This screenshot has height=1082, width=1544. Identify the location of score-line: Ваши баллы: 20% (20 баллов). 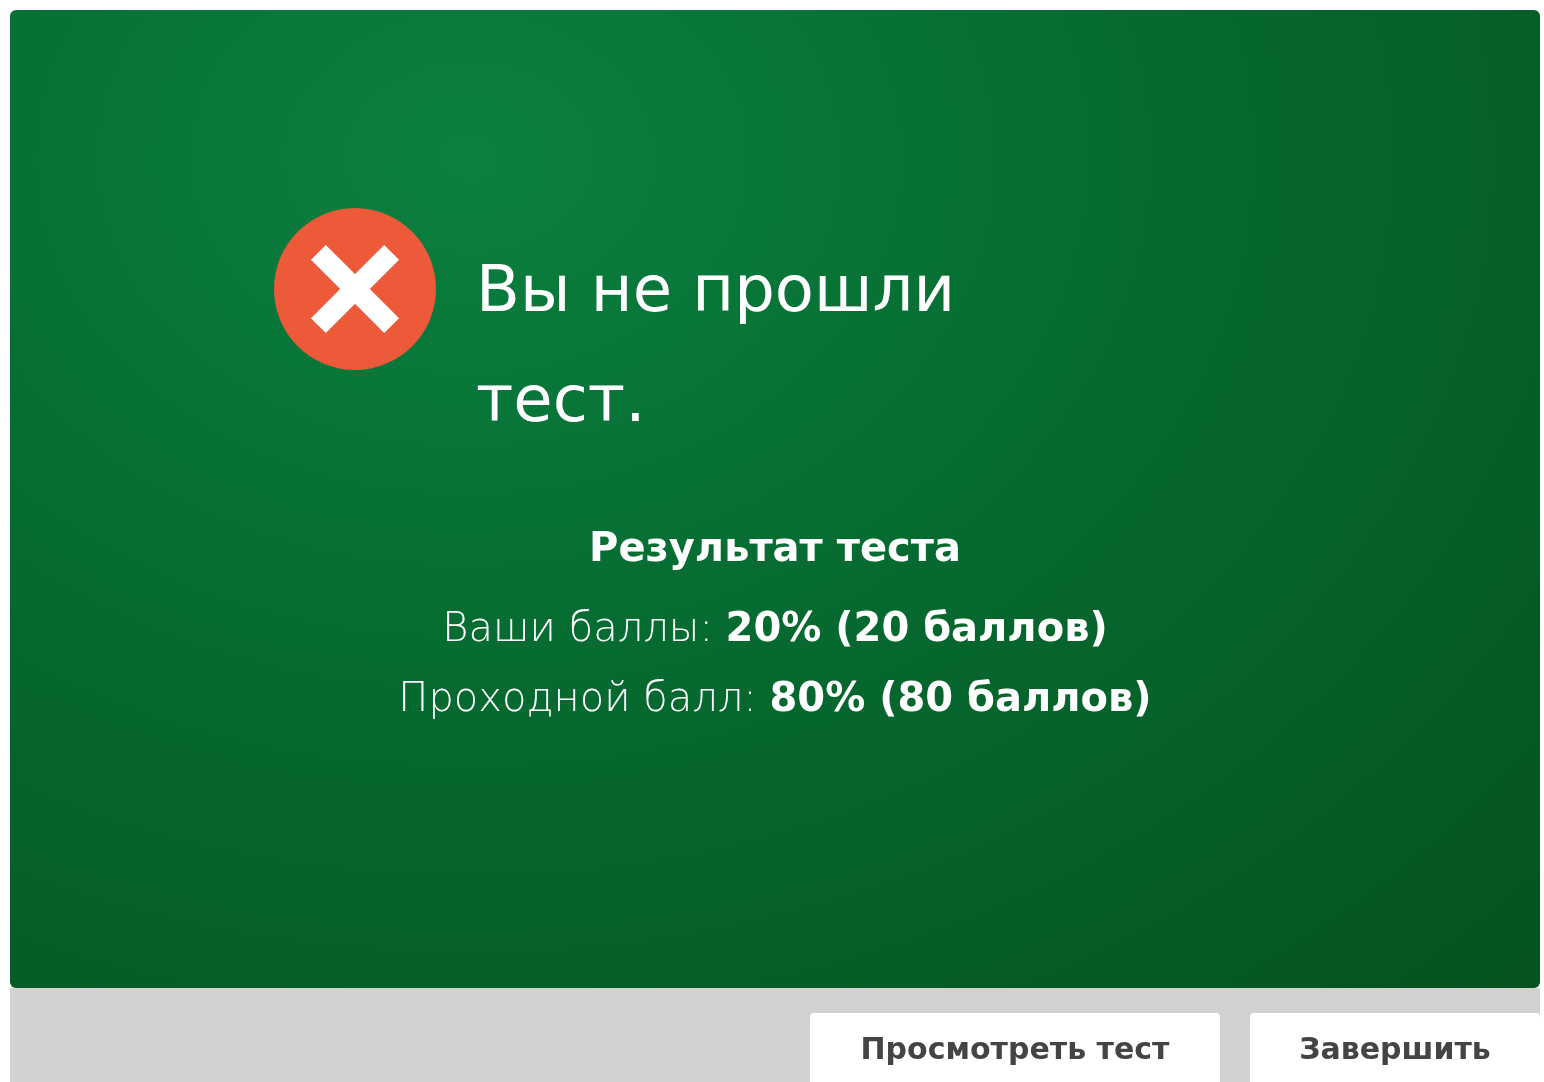
(775, 627).